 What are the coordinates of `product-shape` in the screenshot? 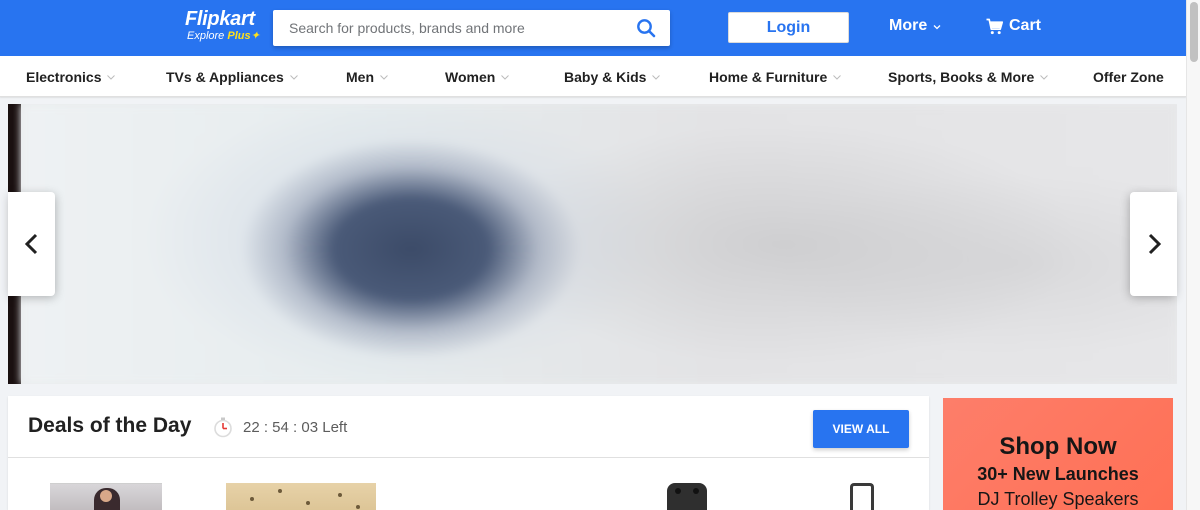 It's located at (687, 496).